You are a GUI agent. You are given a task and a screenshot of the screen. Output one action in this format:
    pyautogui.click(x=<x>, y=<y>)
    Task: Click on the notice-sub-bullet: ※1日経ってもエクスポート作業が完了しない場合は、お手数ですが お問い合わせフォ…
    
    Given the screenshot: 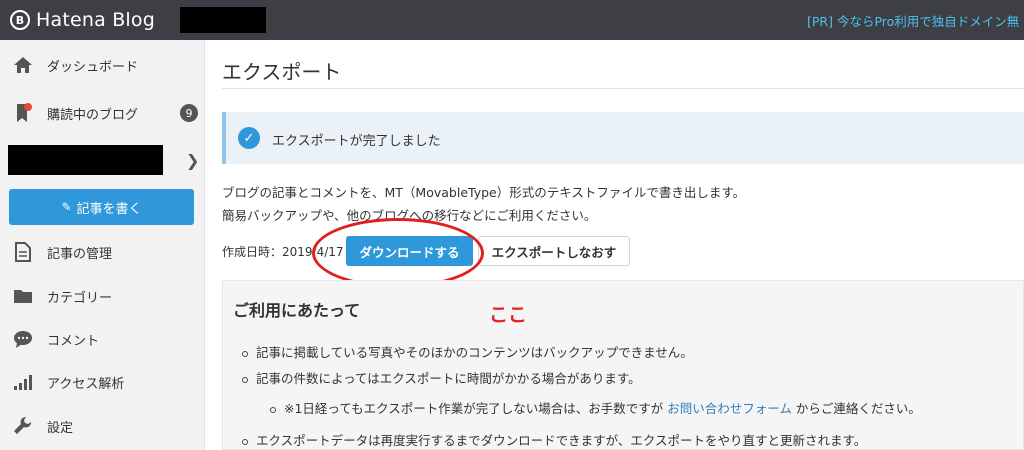 What is the action you would take?
    pyautogui.click(x=595, y=407)
    